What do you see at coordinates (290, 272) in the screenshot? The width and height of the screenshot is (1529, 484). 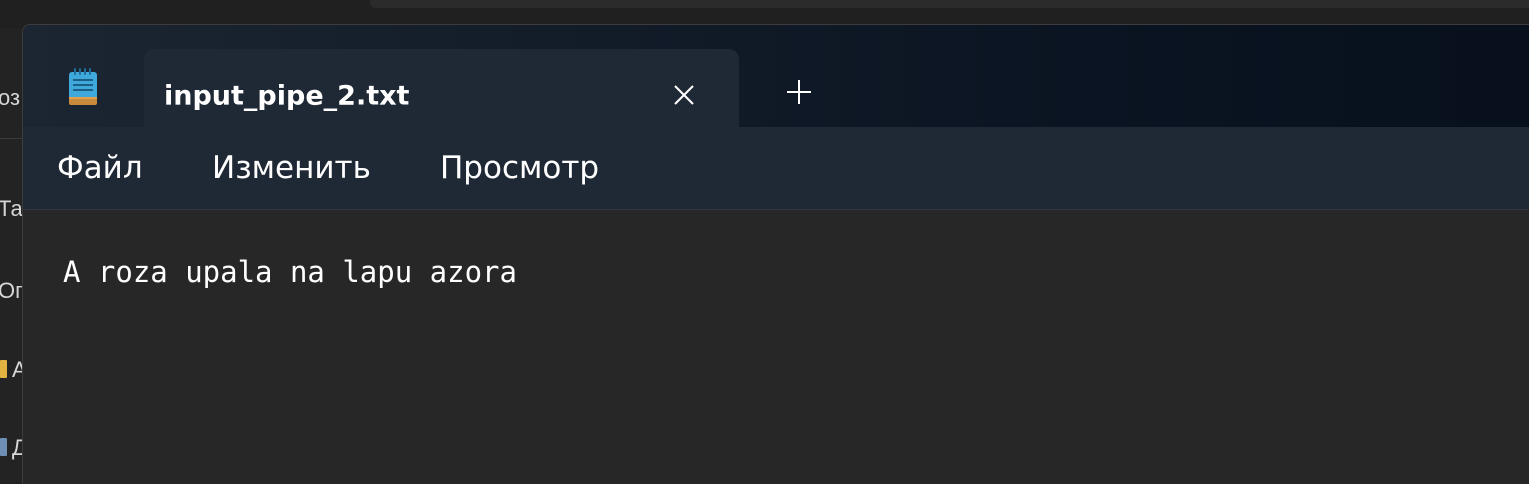 I see `editor-content: A roza upala na lapu azora` at bounding box center [290, 272].